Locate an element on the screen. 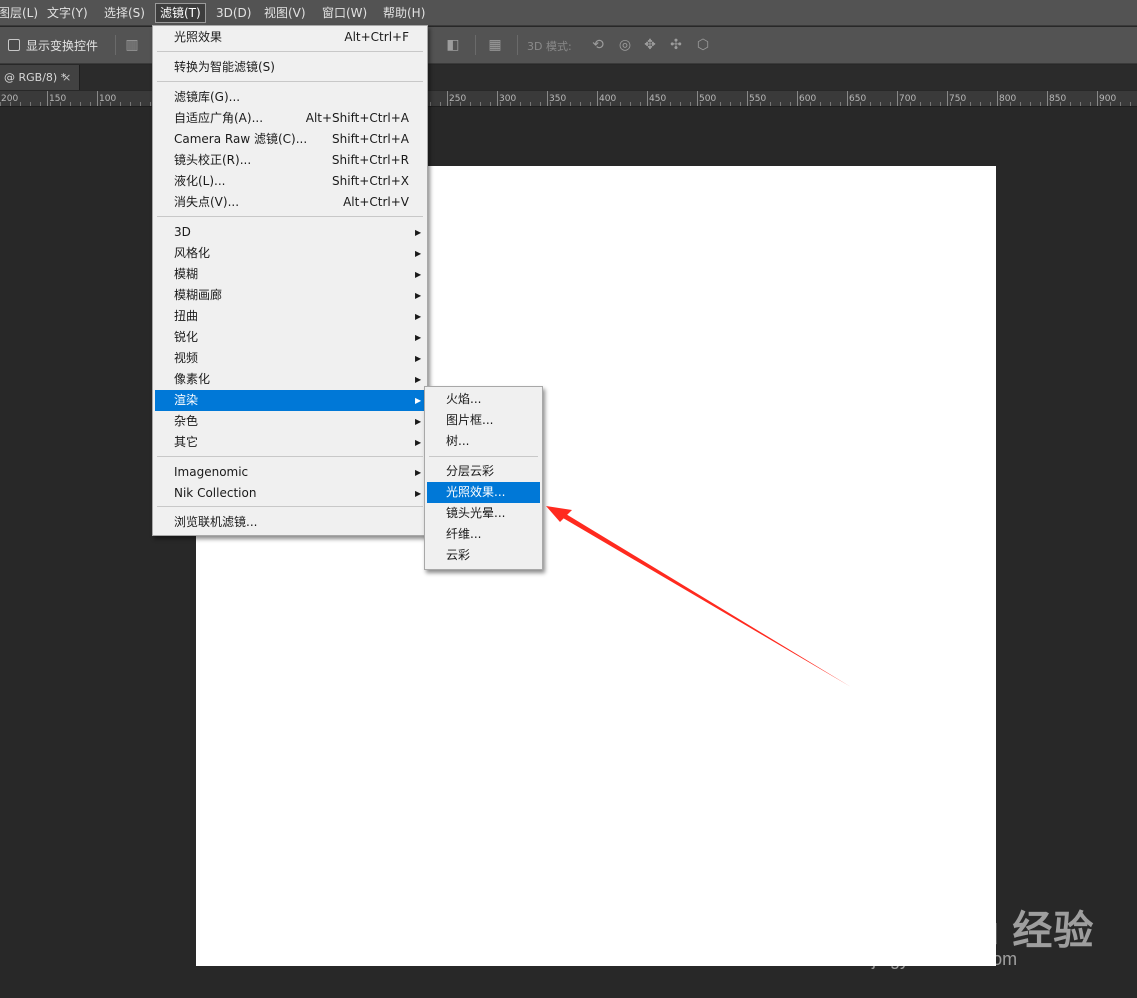  annotation-arrow is located at coordinates (698, 596).